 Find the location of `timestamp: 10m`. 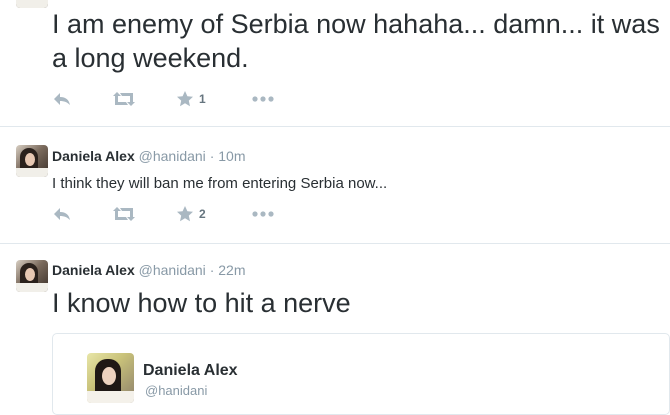

timestamp: 10m is located at coordinates (231, 156).